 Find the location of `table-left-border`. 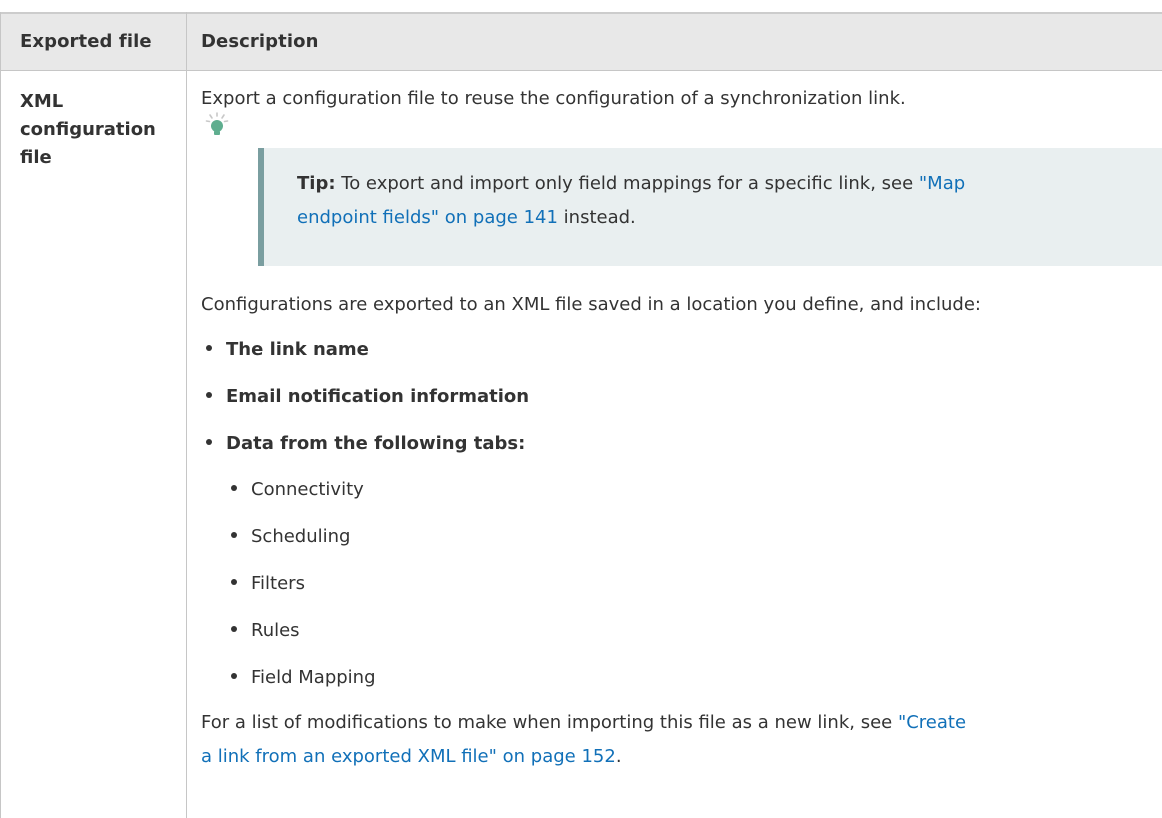

table-left-border is located at coordinates (0, 415).